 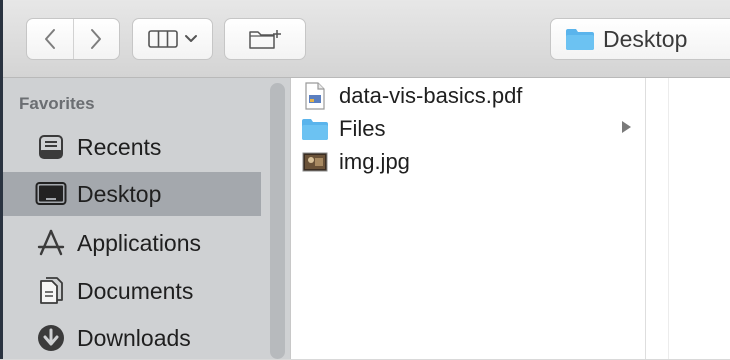 I want to click on sidebar-item-documents: Documents, so click(x=132, y=291).